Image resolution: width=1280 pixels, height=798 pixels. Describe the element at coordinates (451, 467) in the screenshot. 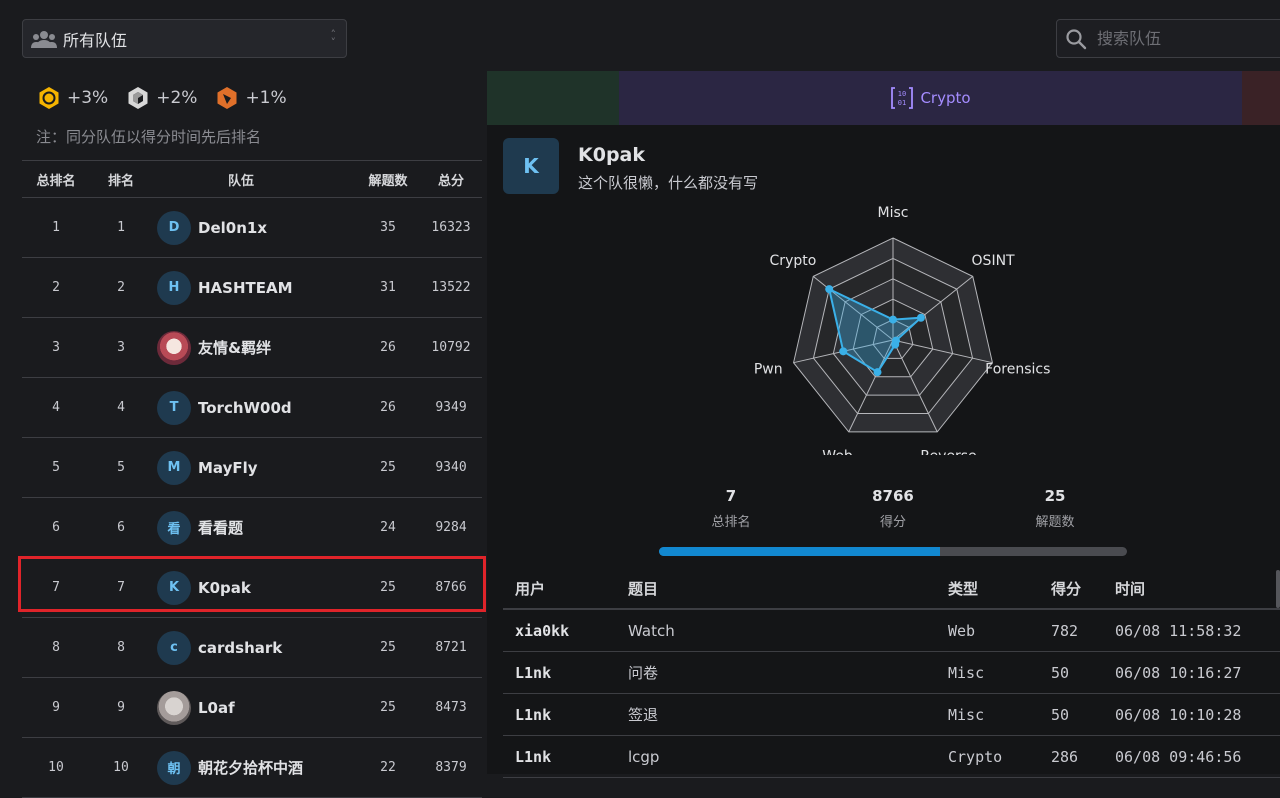

I see `total-score: 9340` at that location.